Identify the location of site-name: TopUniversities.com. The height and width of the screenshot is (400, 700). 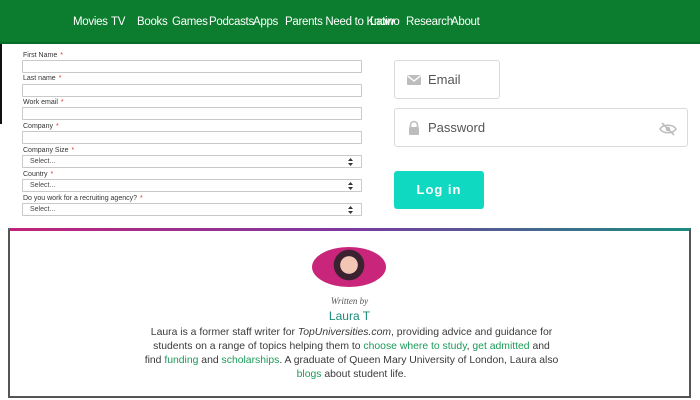
(344, 332).